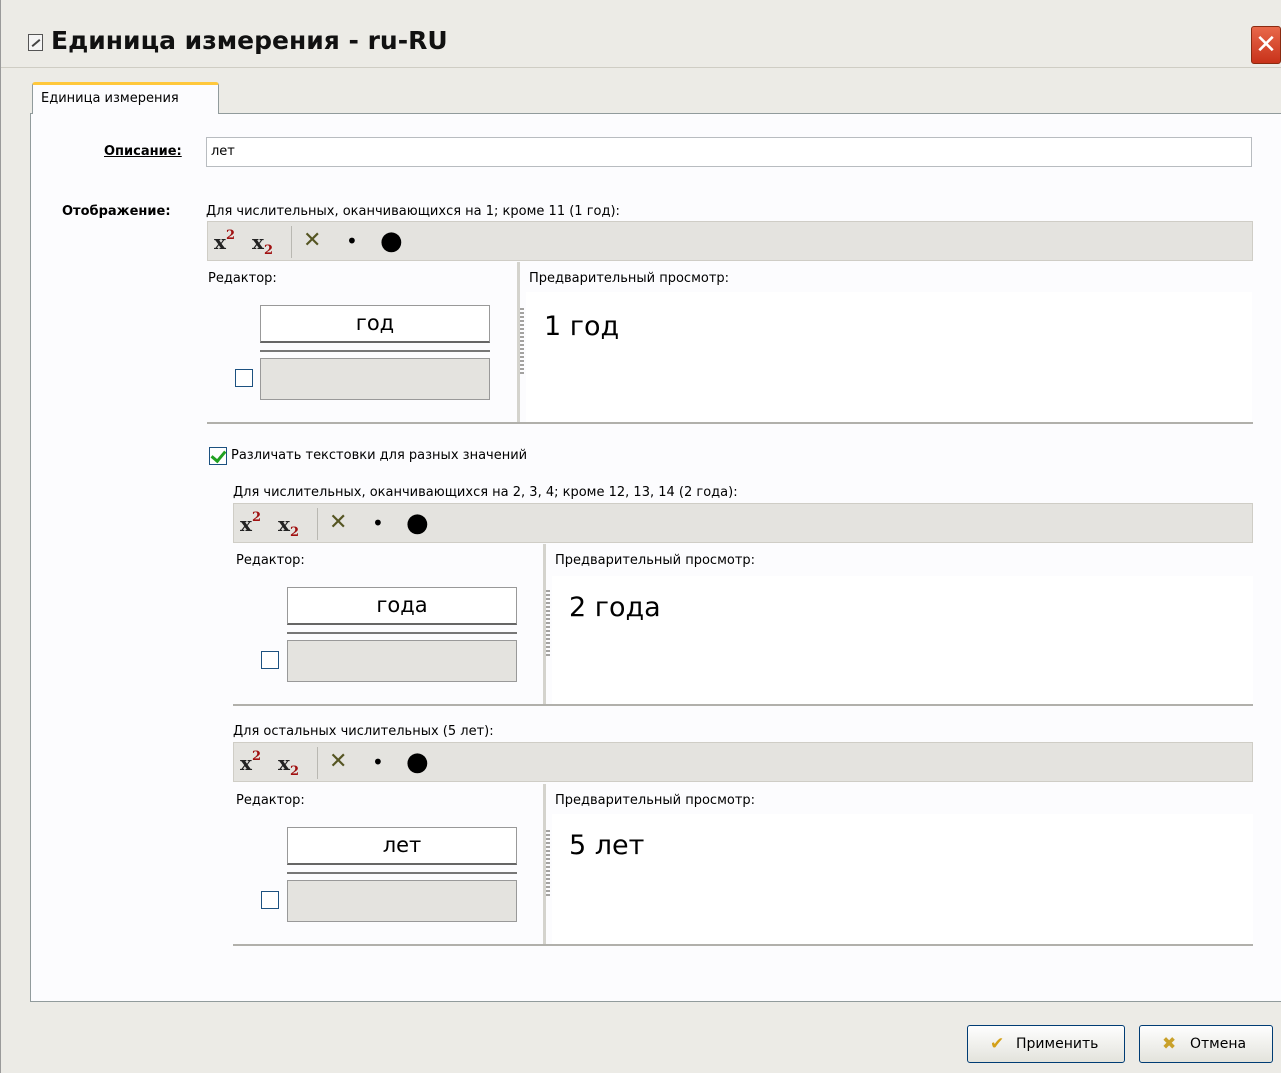  What do you see at coordinates (730, 423) in the screenshot?
I see `section-1-divider` at bounding box center [730, 423].